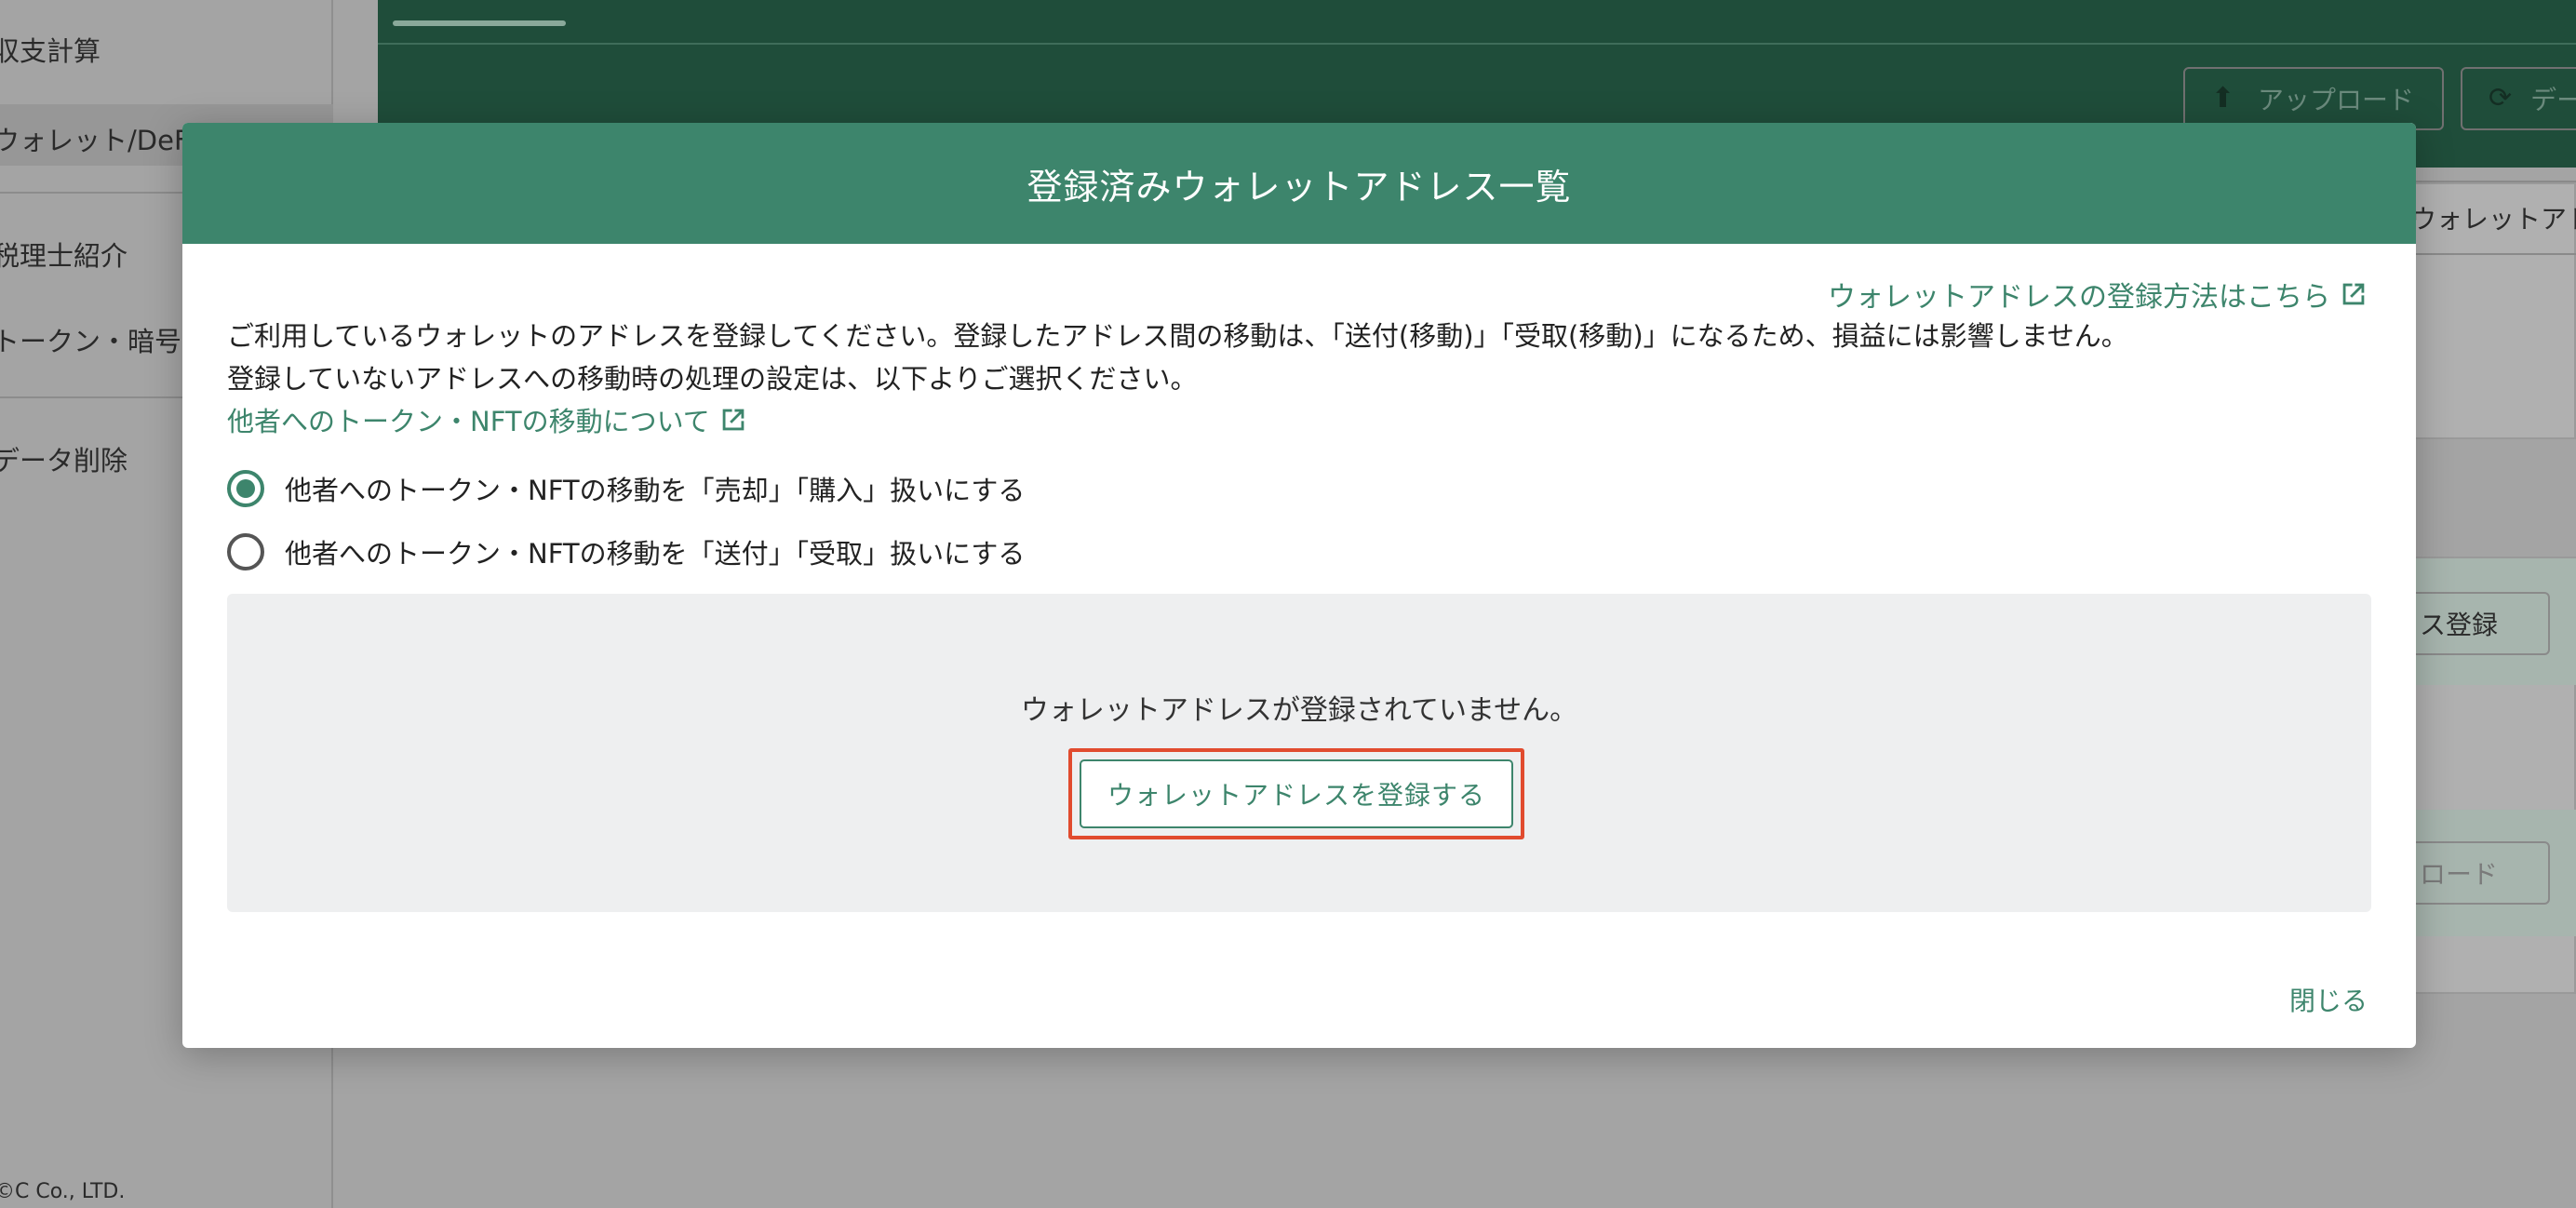  What do you see at coordinates (2328, 999) in the screenshot?
I see `close-button: 閉じる` at bounding box center [2328, 999].